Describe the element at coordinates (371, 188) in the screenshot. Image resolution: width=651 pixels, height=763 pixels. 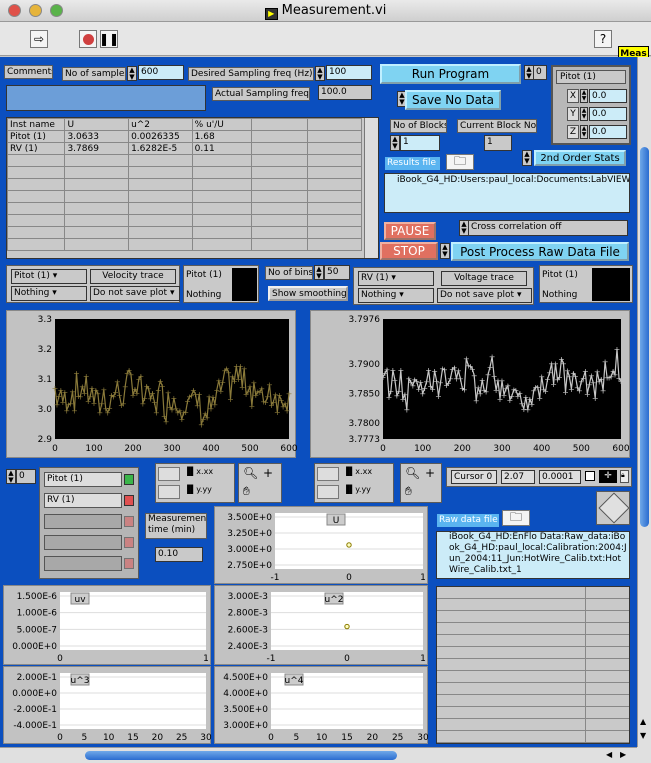
I see `table-scrollbar` at that location.